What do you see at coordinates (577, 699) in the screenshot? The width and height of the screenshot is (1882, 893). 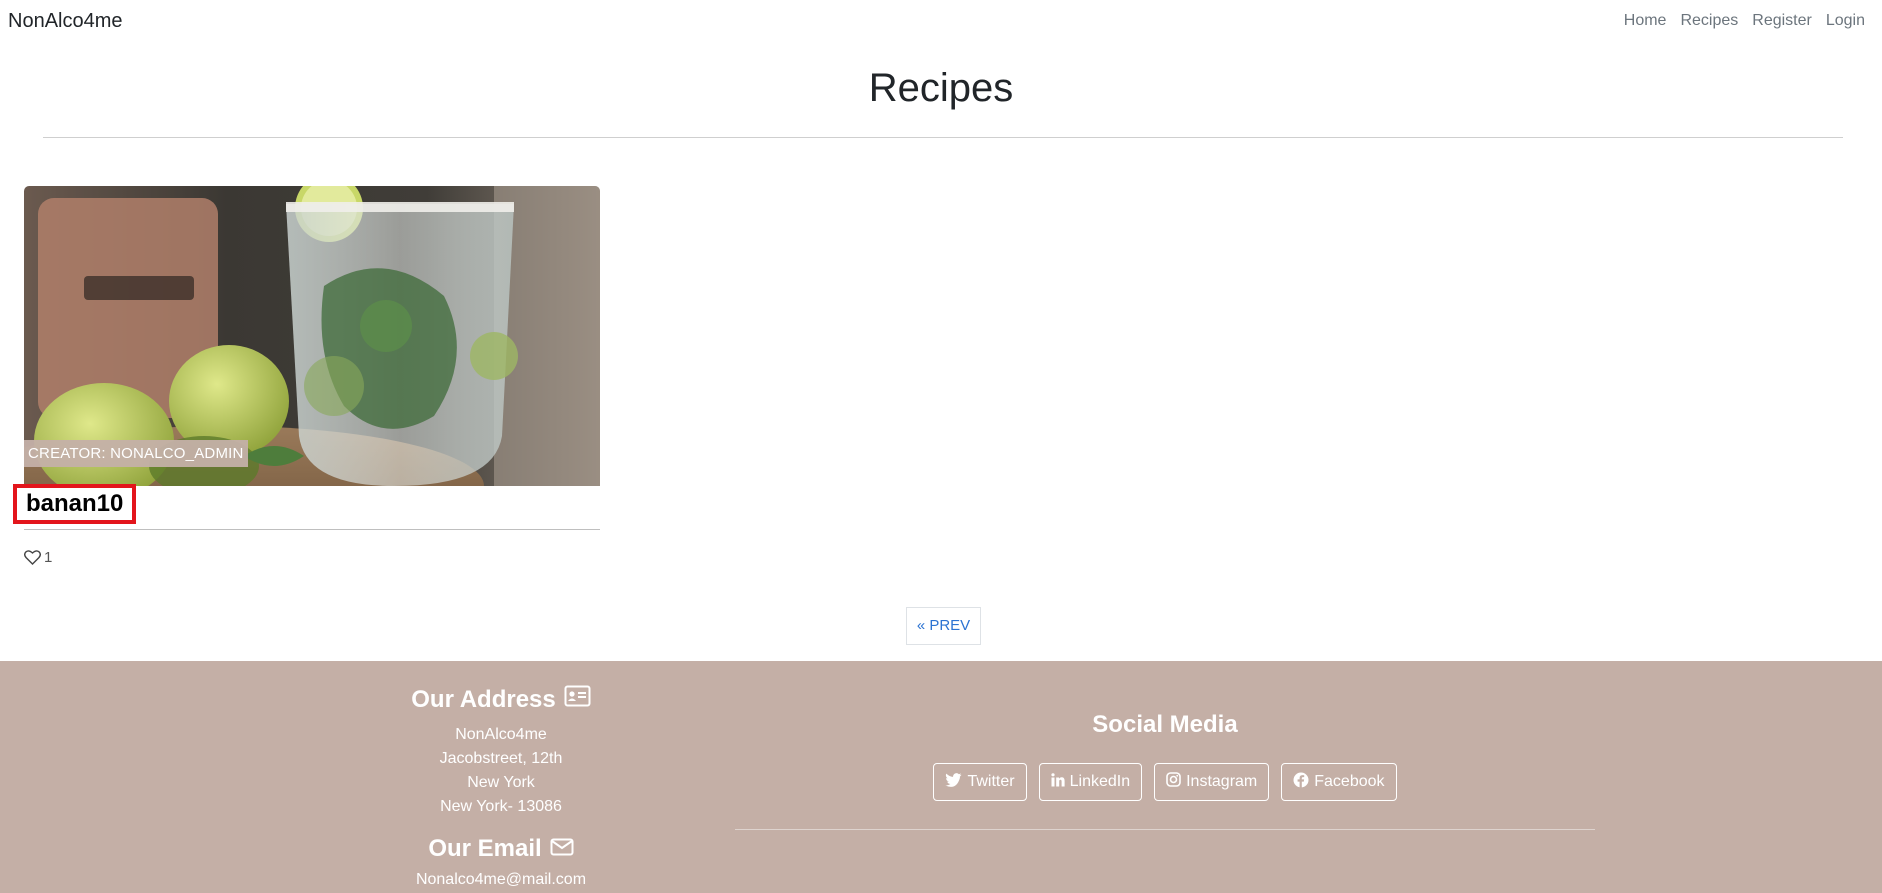 I see `address-card-icon` at bounding box center [577, 699].